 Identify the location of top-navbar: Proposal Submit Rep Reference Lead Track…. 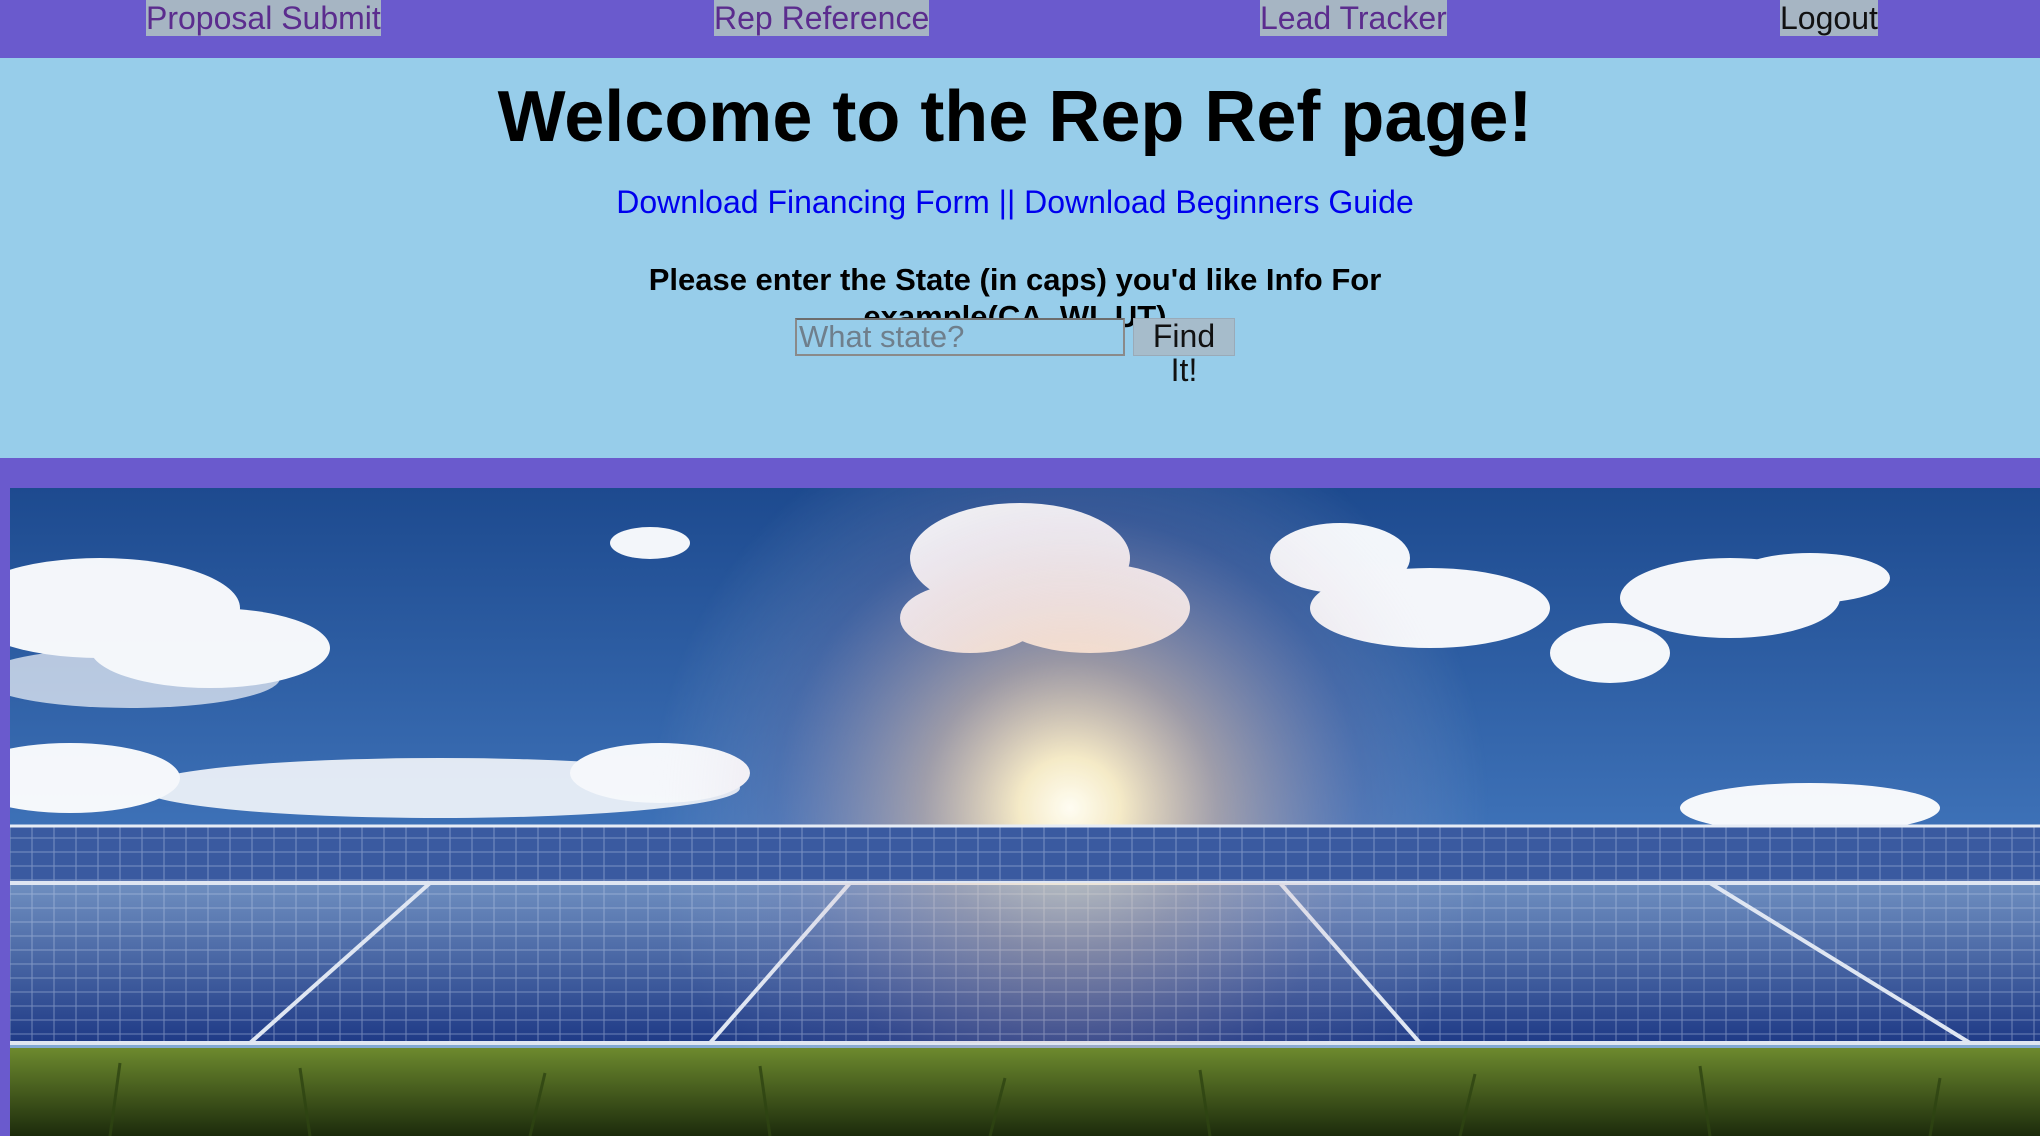
(1020, 29).